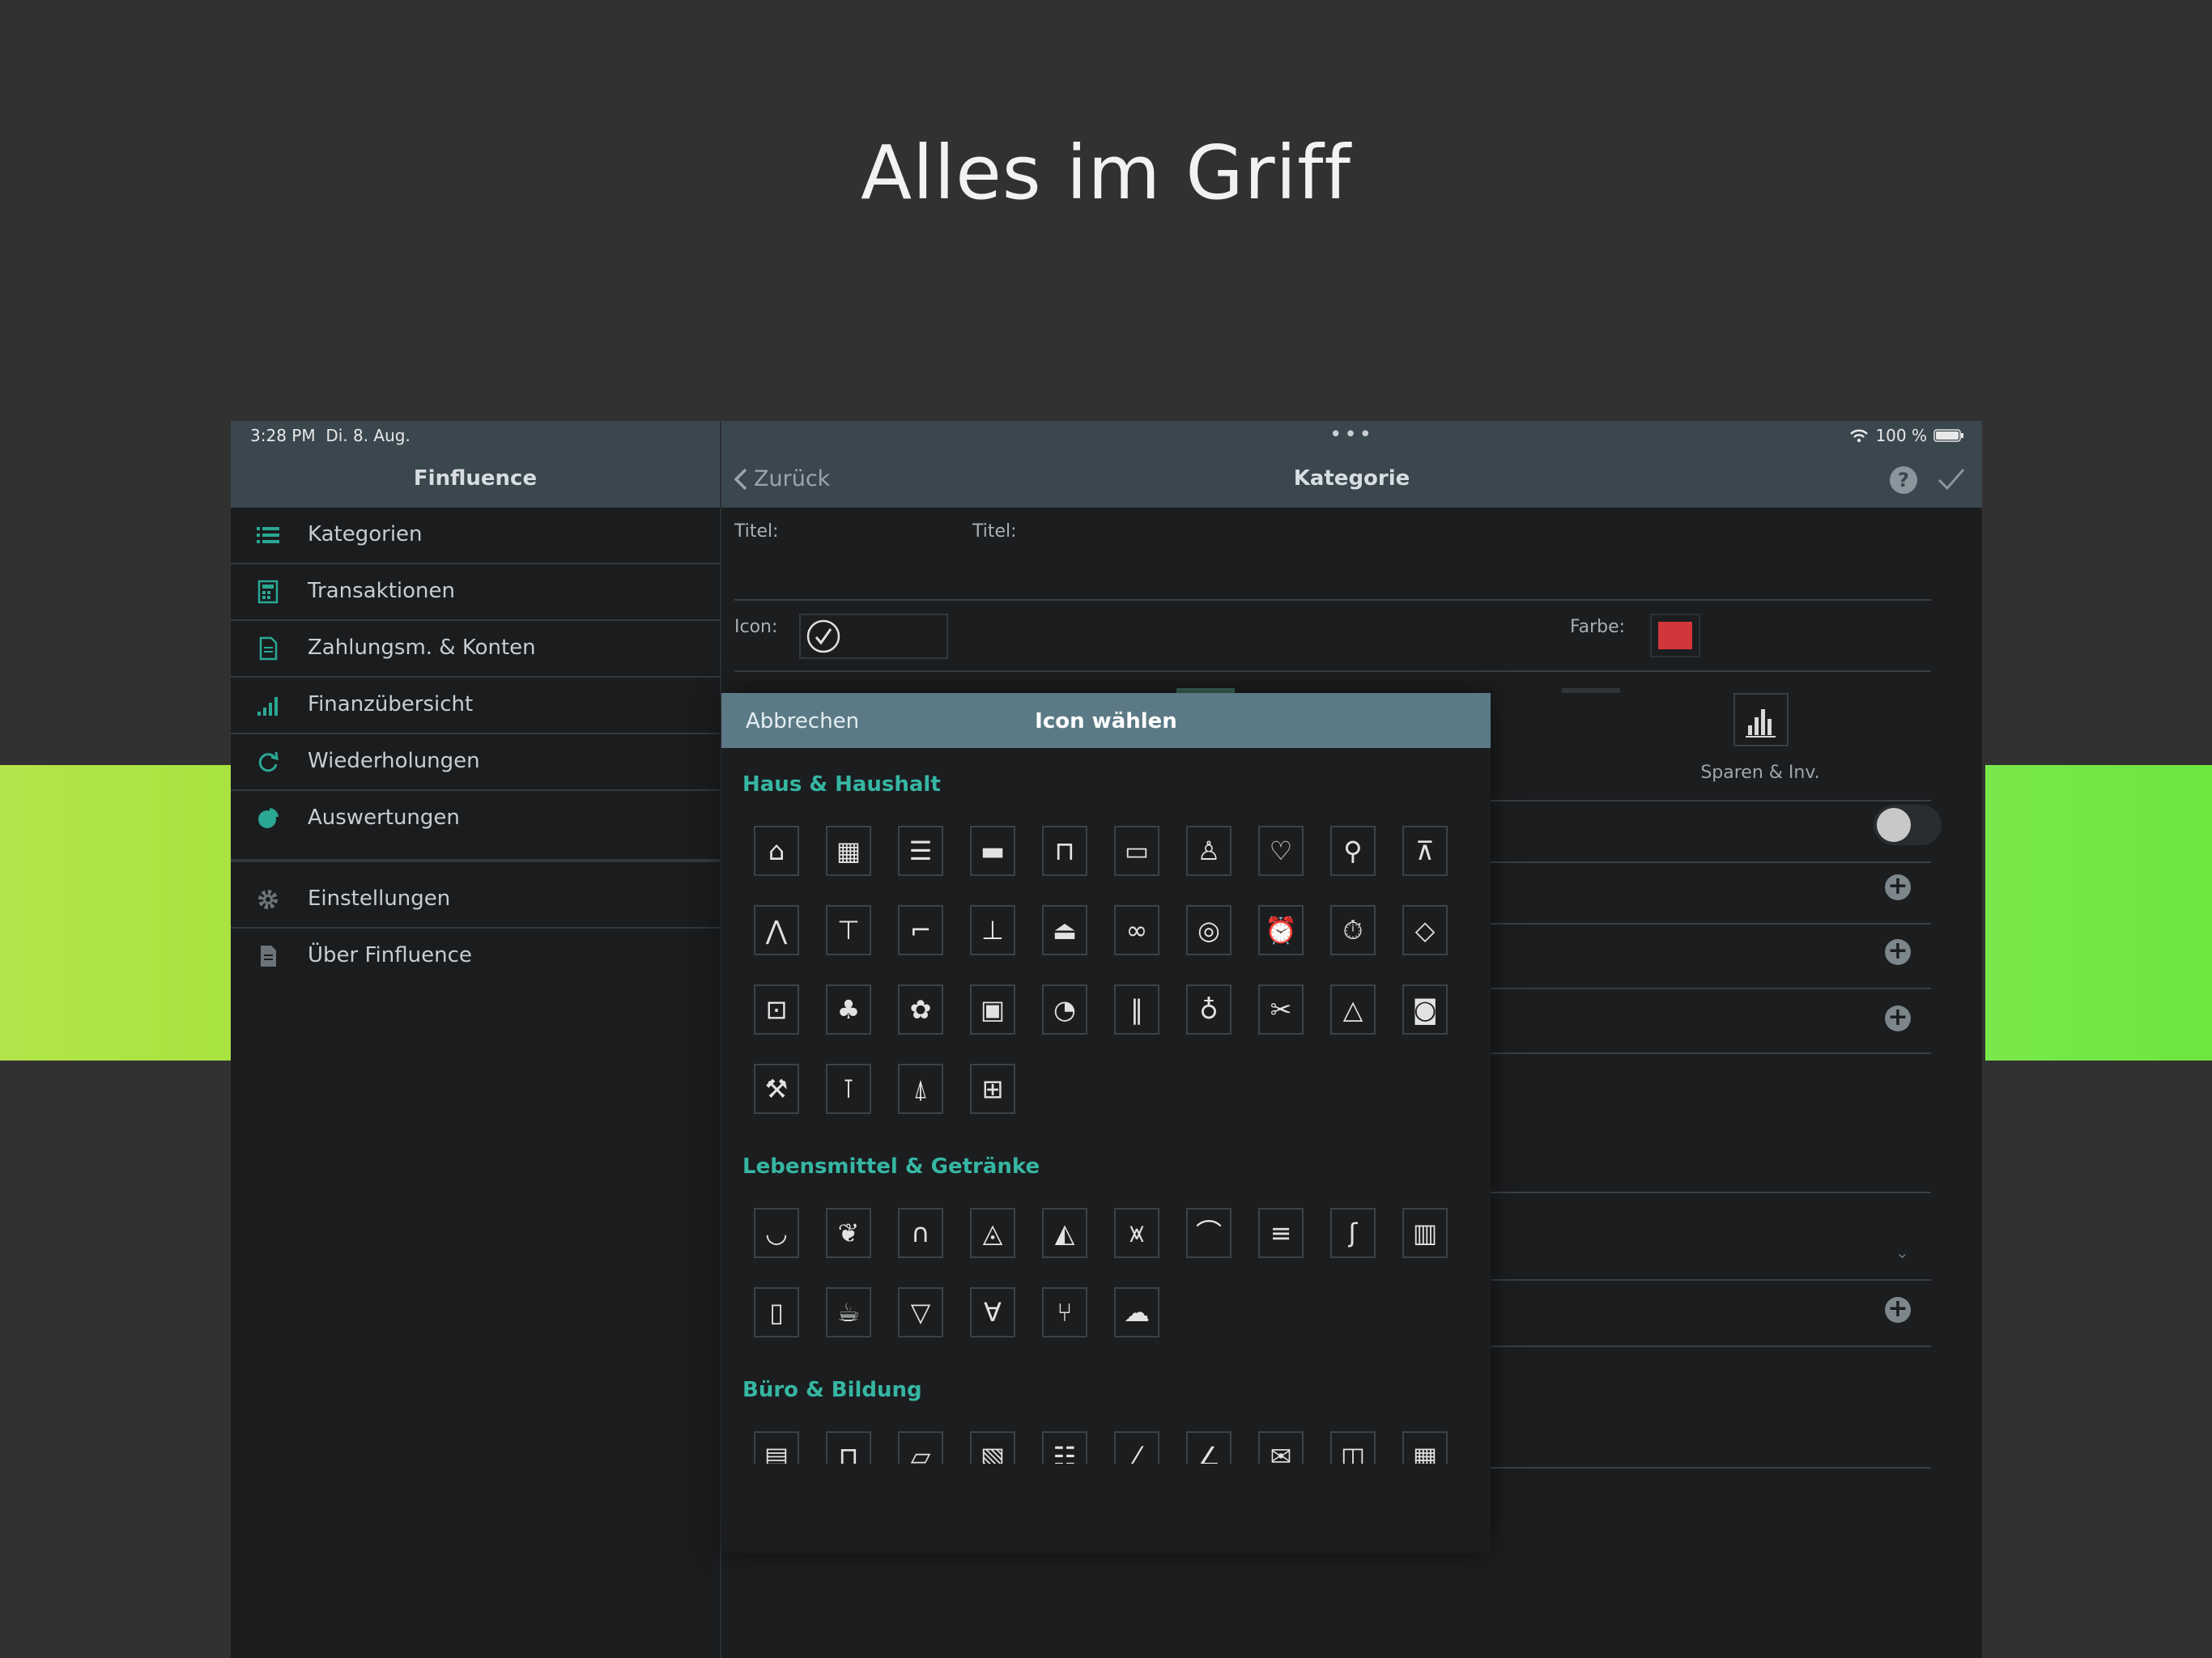 This screenshot has height=1658, width=2212. I want to click on cheese-icon: ◬, so click(993, 1233).